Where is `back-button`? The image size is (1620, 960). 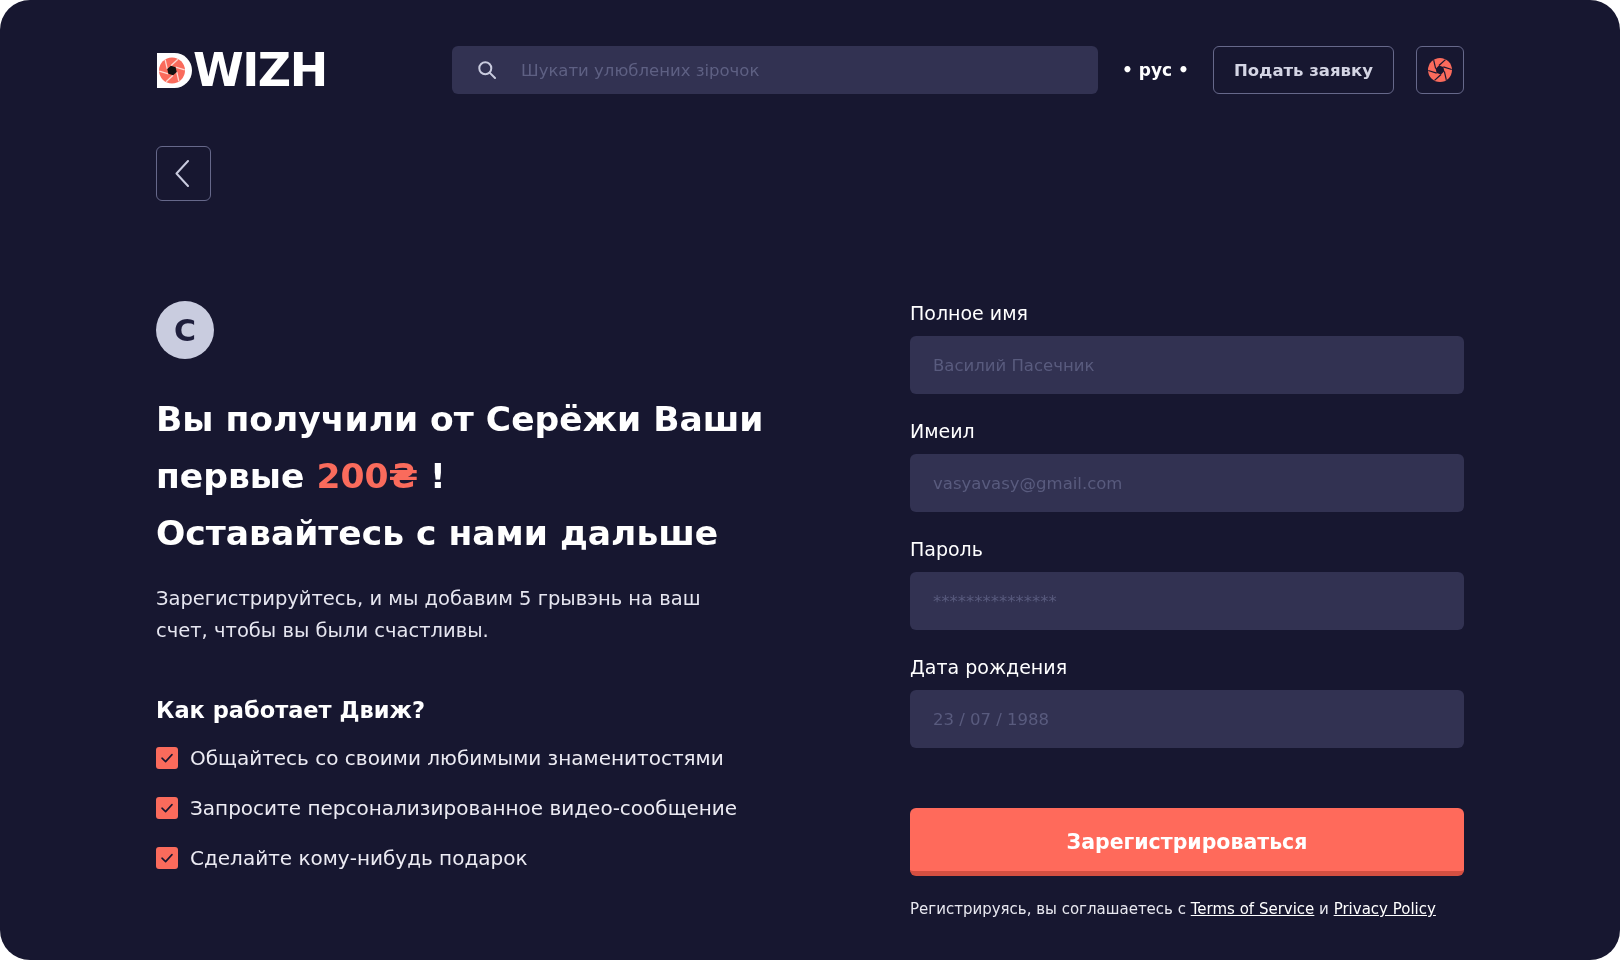 back-button is located at coordinates (183, 173).